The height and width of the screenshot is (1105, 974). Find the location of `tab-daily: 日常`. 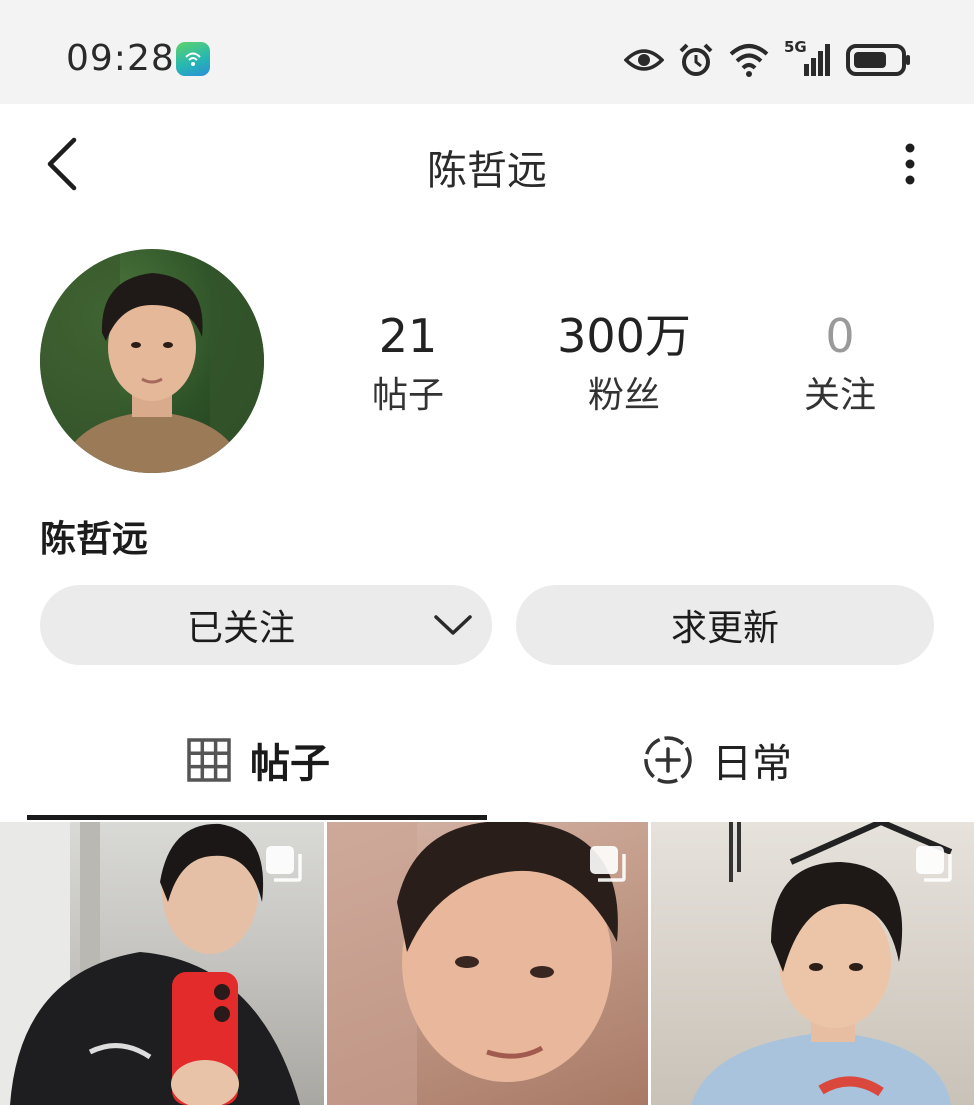

tab-daily: 日常 is located at coordinates (717, 760).